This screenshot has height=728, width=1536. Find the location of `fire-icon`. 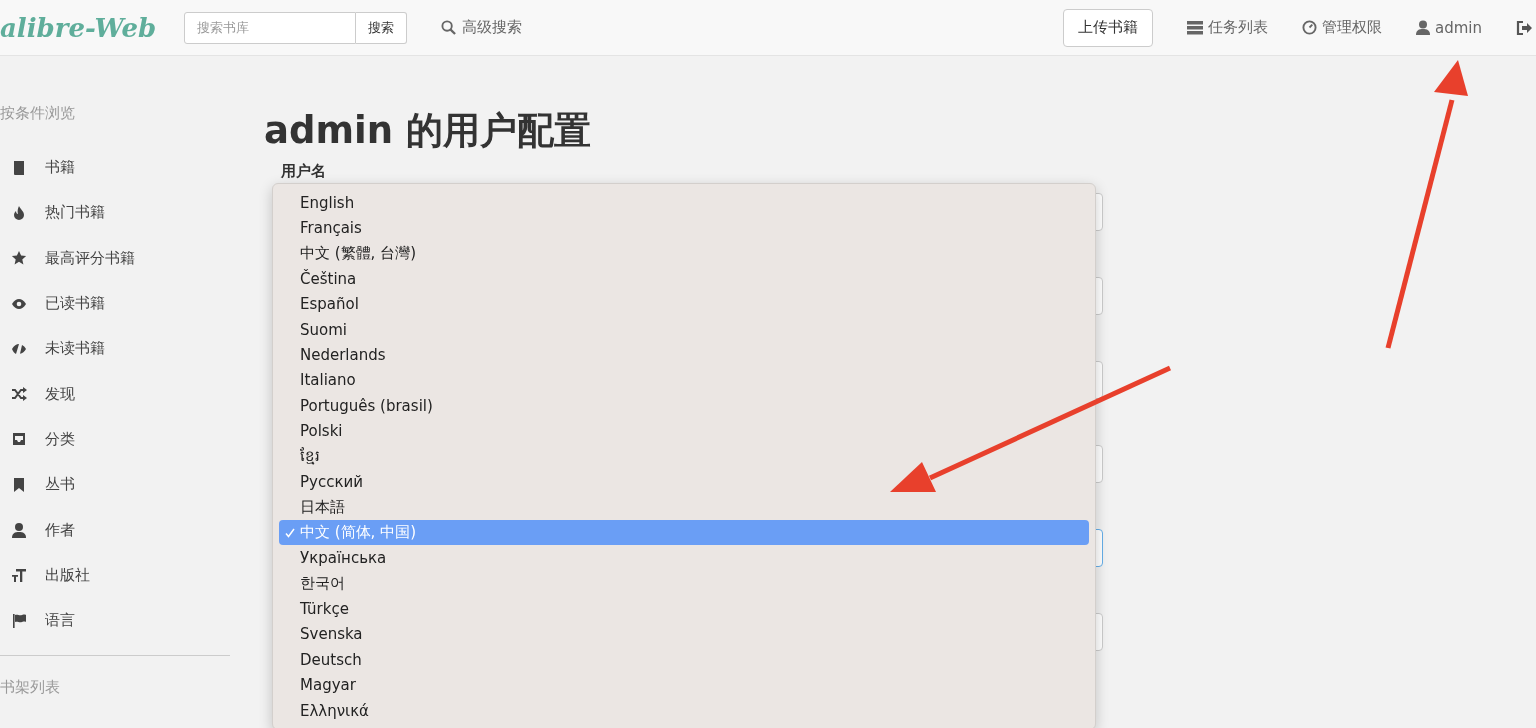

fire-icon is located at coordinates (19, 212).